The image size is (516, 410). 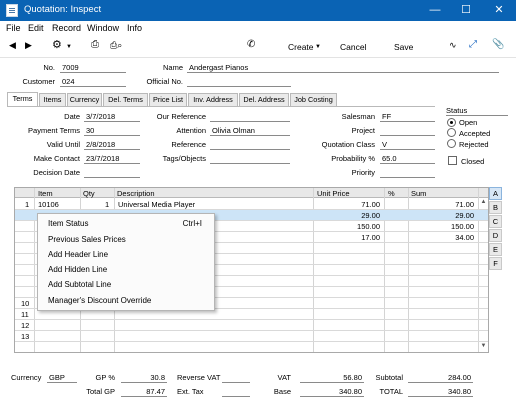 What do you see at coordinates (168, 99) in the screenshot?
I see `tab-price-list: Price List` at bounding box center [168, 99].